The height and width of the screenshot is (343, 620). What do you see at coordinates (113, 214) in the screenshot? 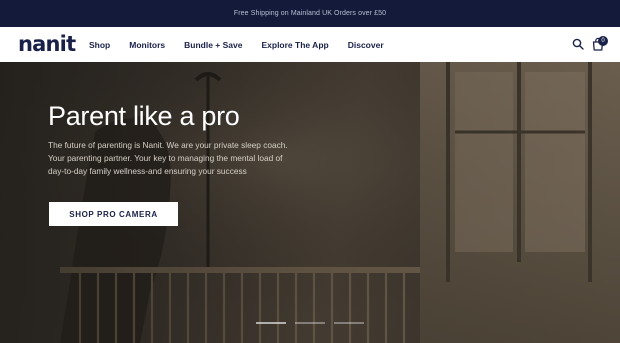
I see `shop-pro-camera-button: SHOP PRO CAMERA` at bounding box center [113, 214].